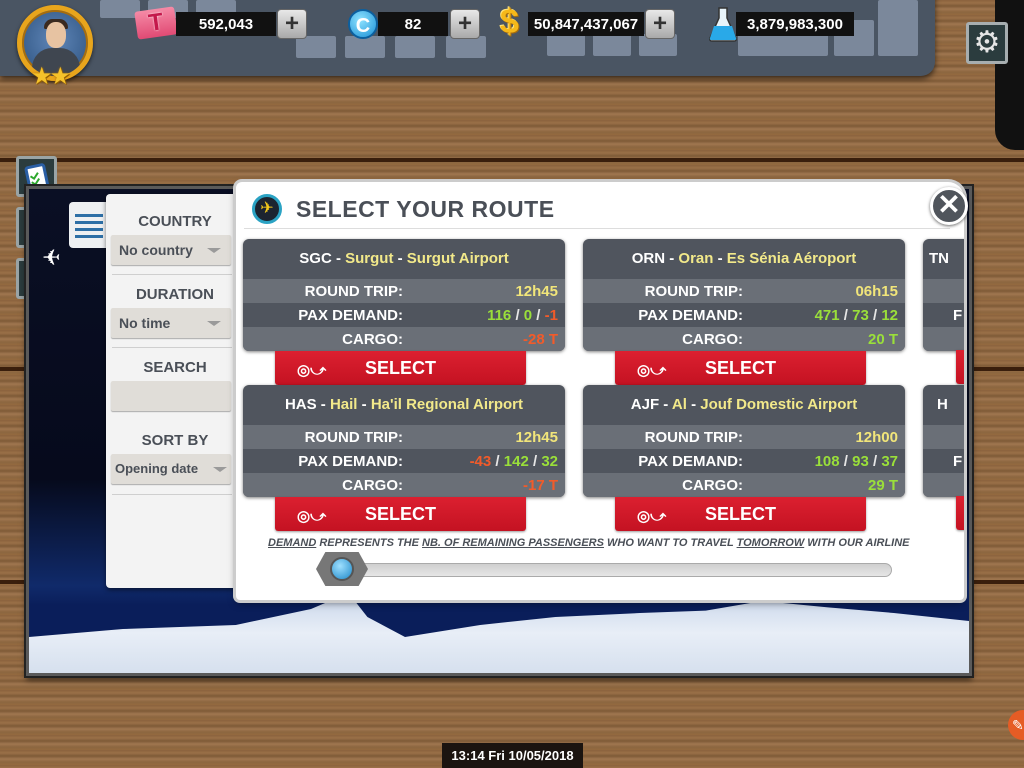  Describe the element at coordinates (540, 339) in the screenshot. I see `cargo-value: -28 T` at that location.